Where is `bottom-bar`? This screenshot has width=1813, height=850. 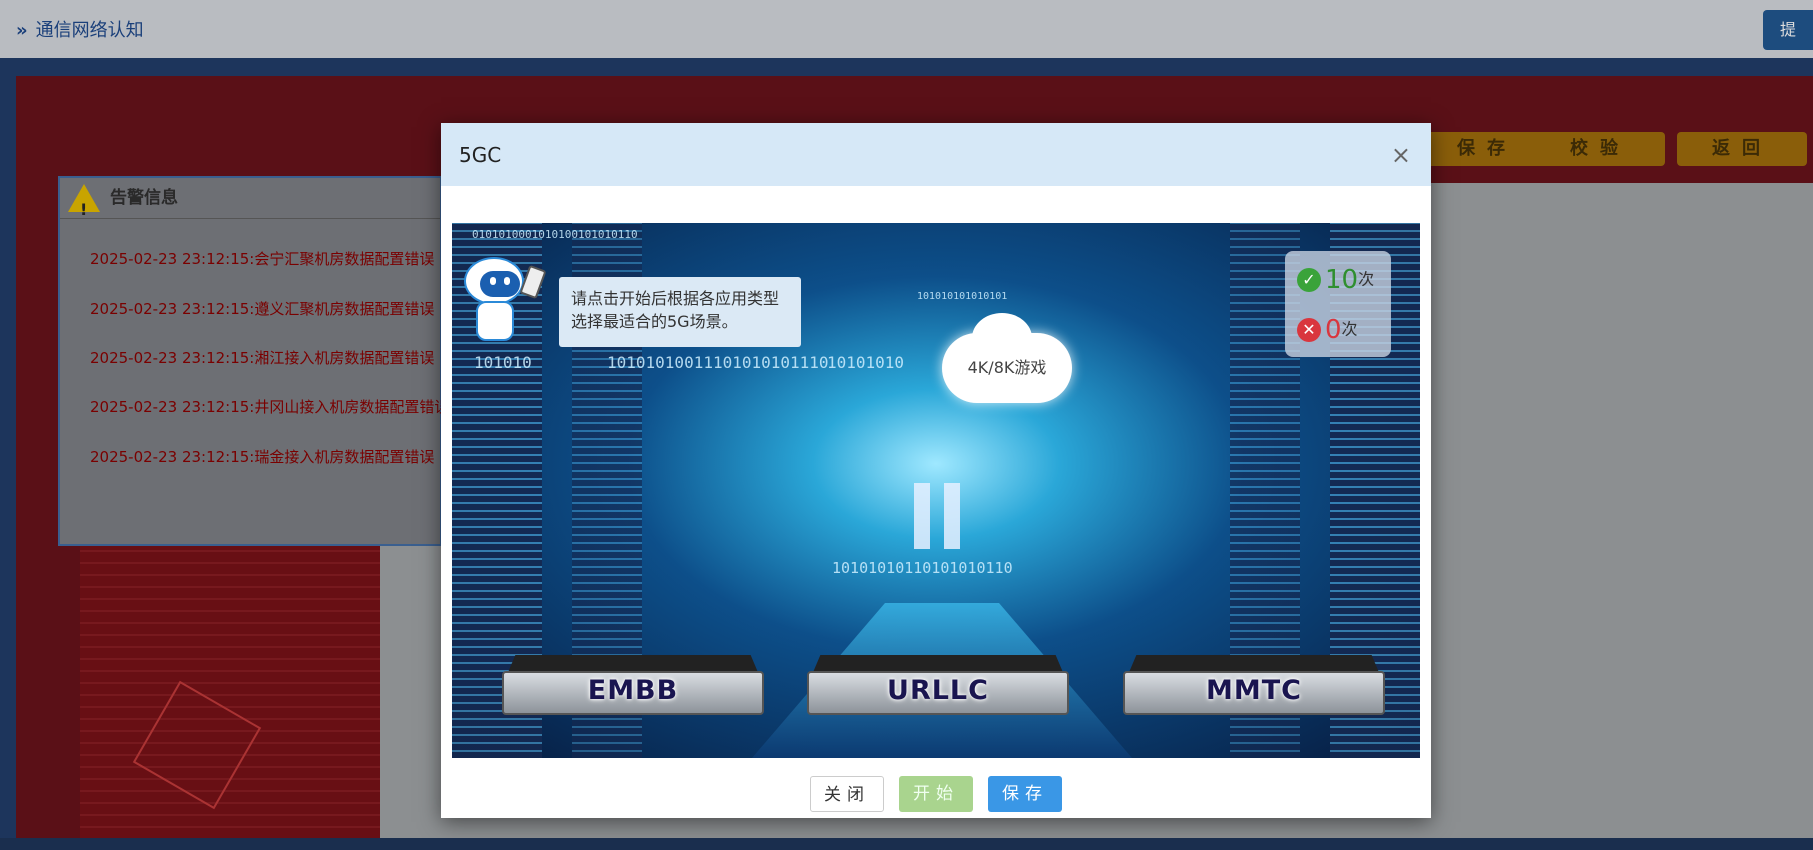
bottom-bar is located at coordinates (906, 844).